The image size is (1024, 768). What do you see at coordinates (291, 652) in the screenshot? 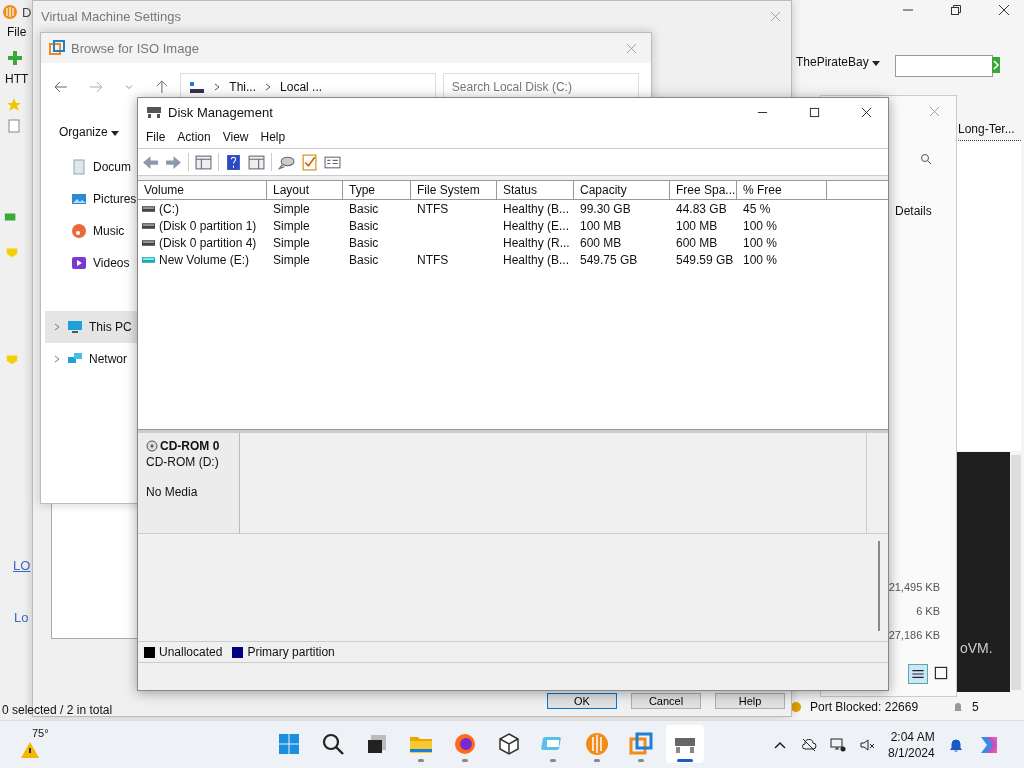
I see `legend-label: Primary partition` at bounding box center [291, 652].